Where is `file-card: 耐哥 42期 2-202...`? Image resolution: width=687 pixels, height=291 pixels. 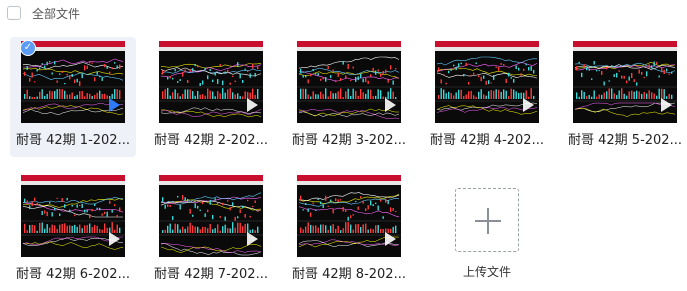 file-card: 耐哥 42期 2-202... is located at coordinates (211, 97).